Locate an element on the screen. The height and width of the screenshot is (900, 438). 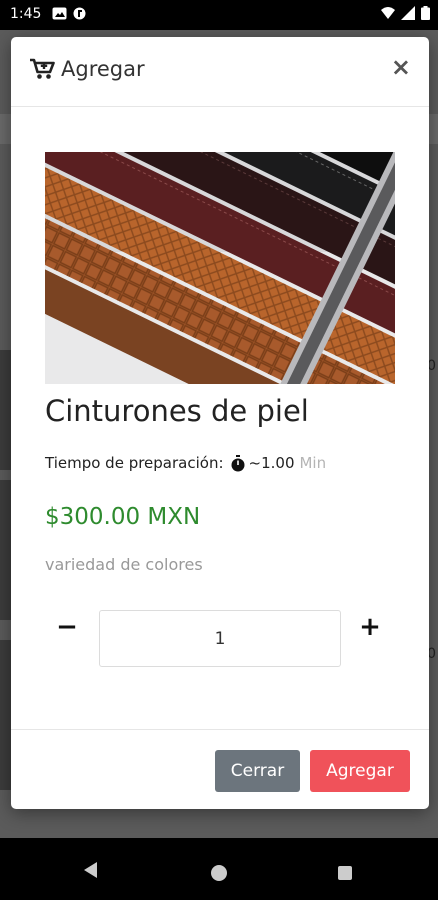
wifi-icon is located at coordinates (388, 13).